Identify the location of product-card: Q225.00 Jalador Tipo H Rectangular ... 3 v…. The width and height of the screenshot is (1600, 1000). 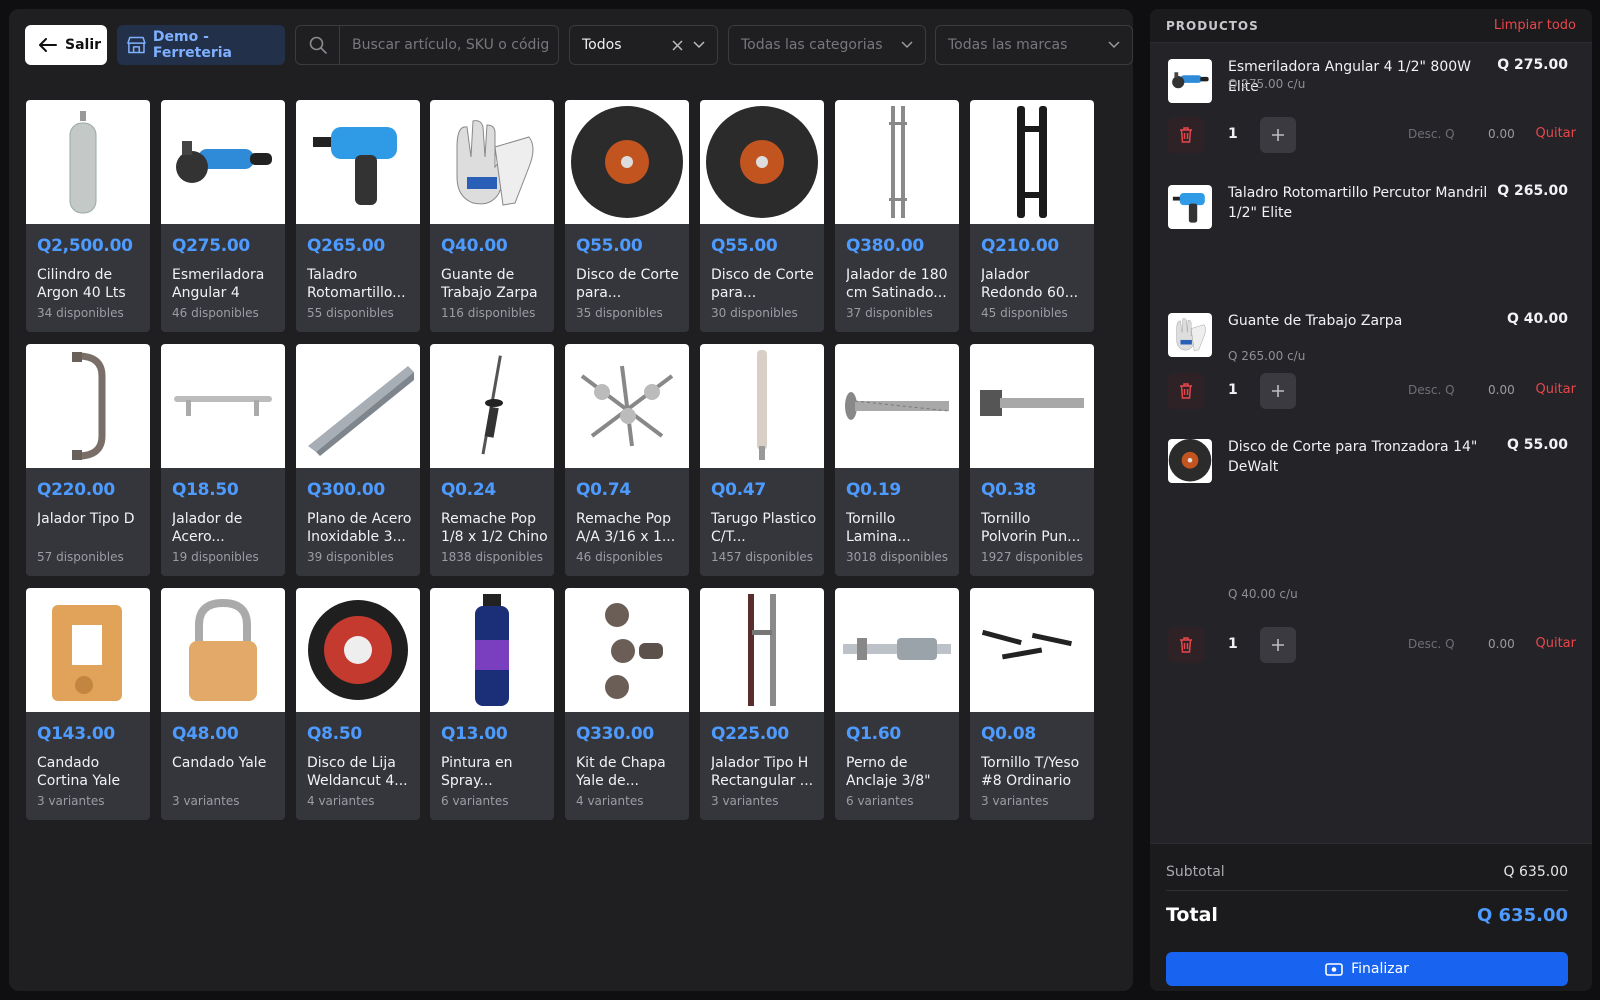
(762, 704).